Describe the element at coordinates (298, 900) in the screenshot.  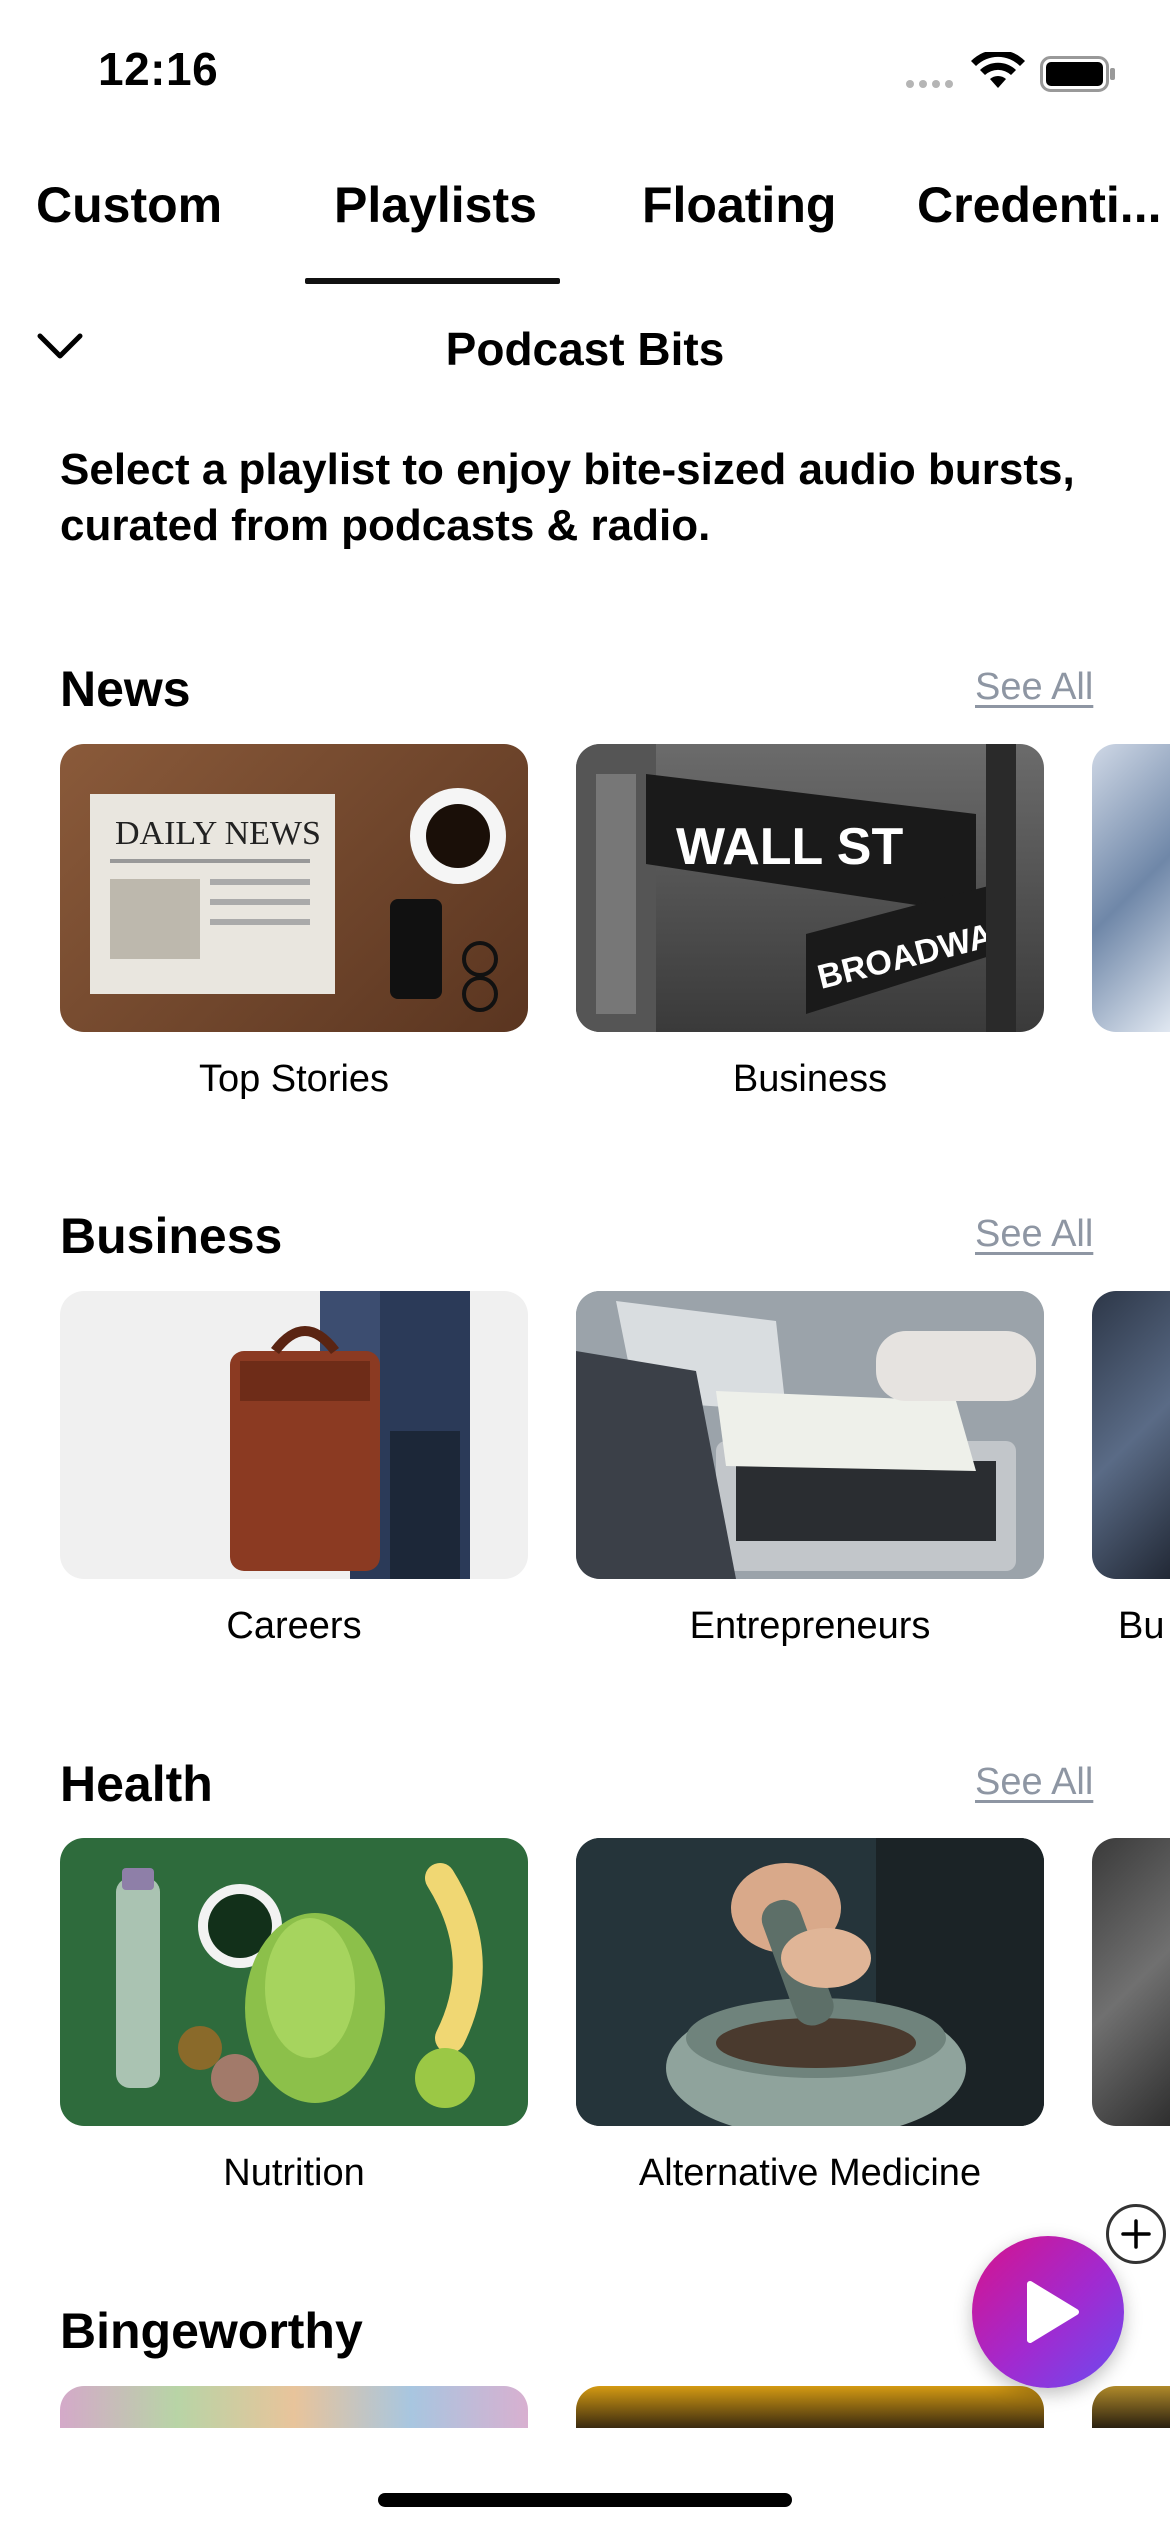
I see `newspaper-image: DAILY NEWS` at that location.